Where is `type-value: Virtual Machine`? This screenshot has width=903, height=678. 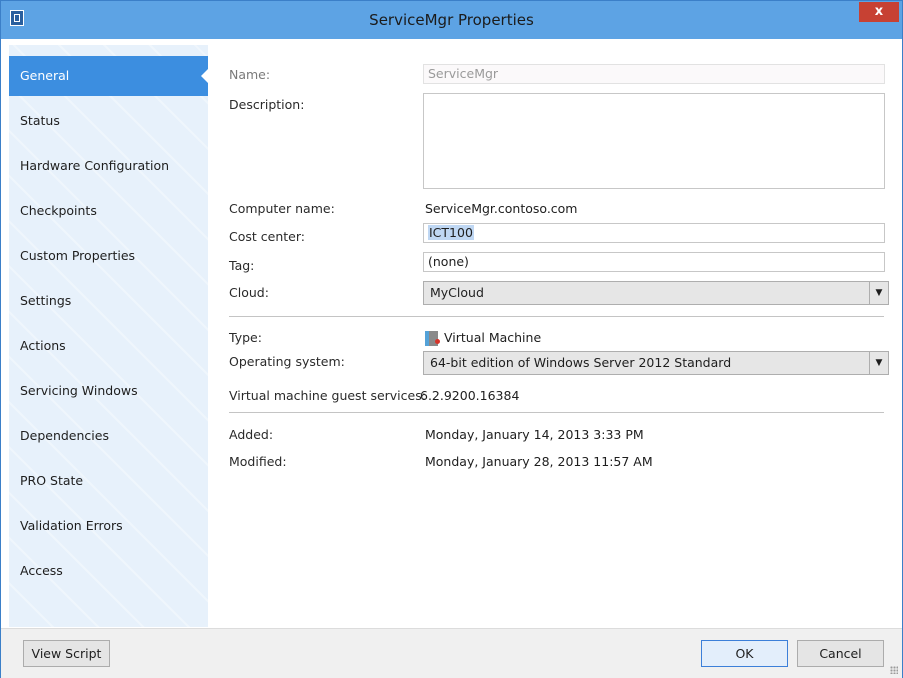 type-value: Virtual Machine is located at coordinates (493, 337).